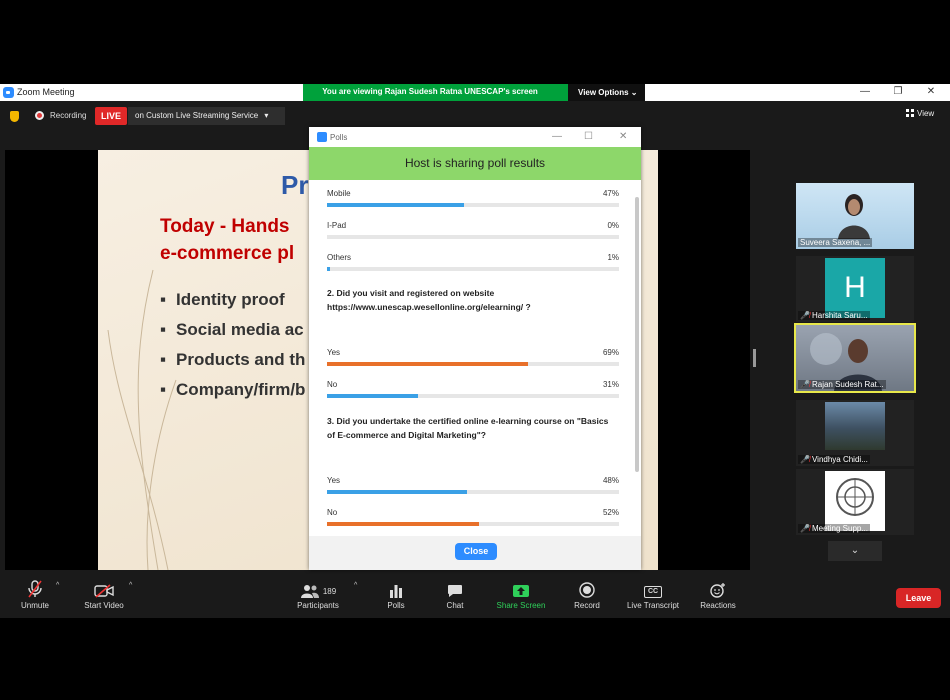 The width and height of the screenshot is (950, 700). Describe the element at coordinates (227, 253) in the screenshot. I see `slide-heading-line2: e-commerce pl` at that location.